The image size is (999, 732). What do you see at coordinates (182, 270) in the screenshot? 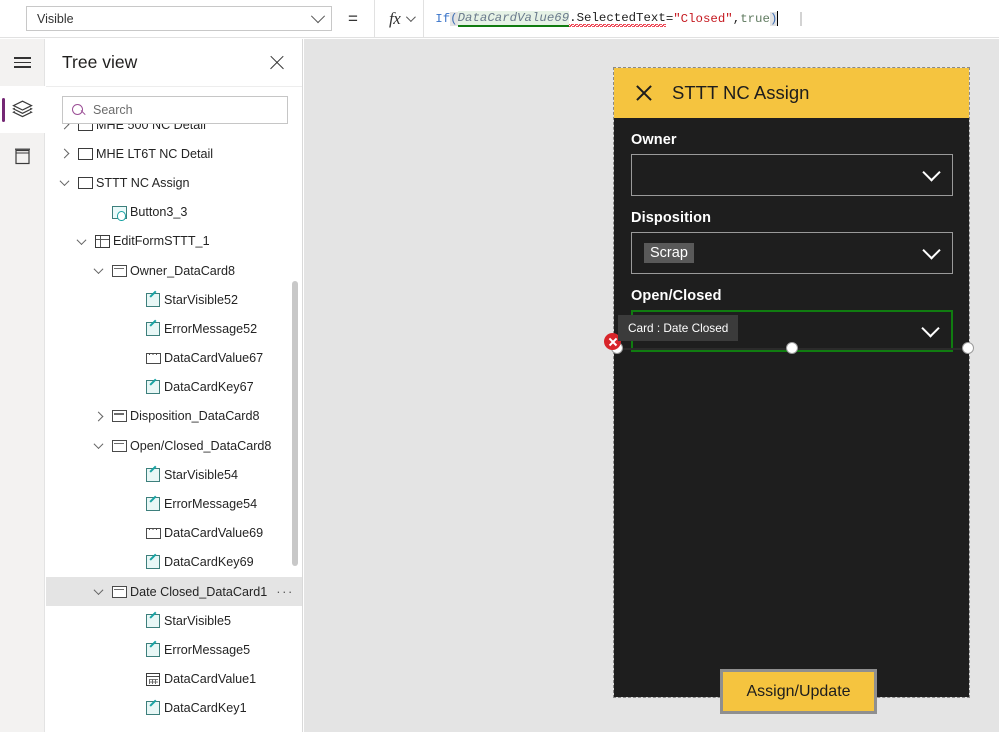
I see `tree-node-label: Owner_DataCard8` at bounding box center [182, 270].